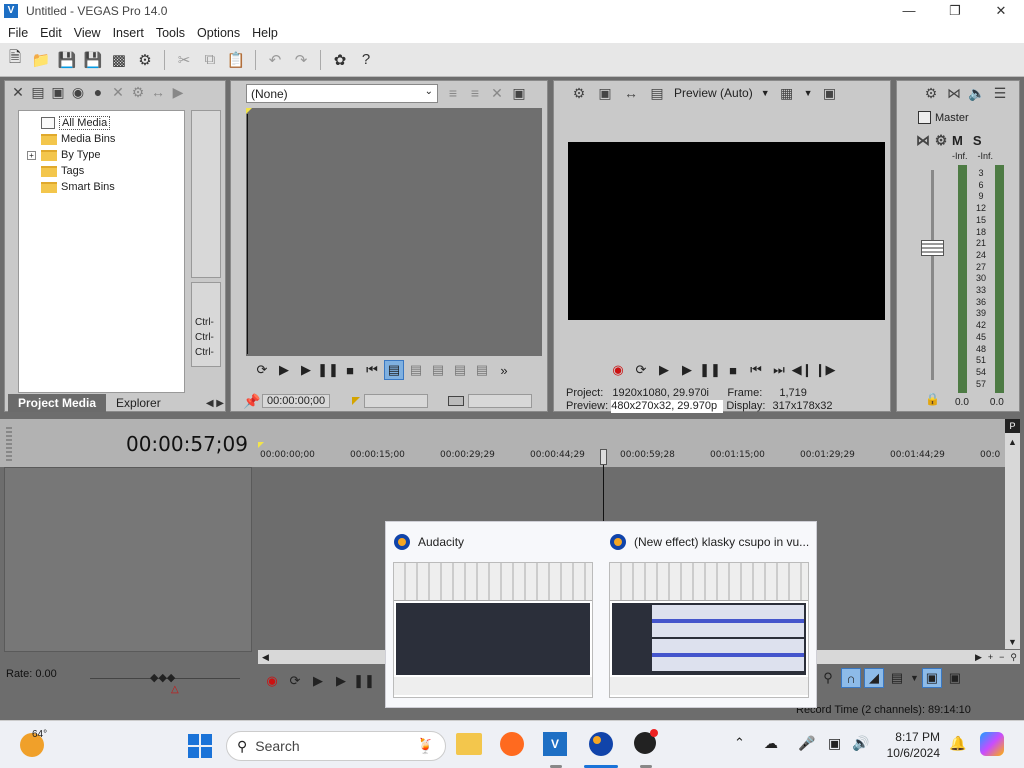 The image size is (1024, 768). What do you see at coordinates (931, 678) in the screenshot?
I see `lock-envelopes-icon: ▣` at bounding box center [931, 678].